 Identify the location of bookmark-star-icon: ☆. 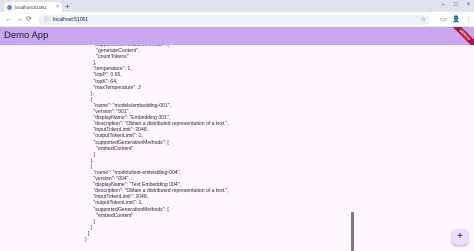
(423, 19).